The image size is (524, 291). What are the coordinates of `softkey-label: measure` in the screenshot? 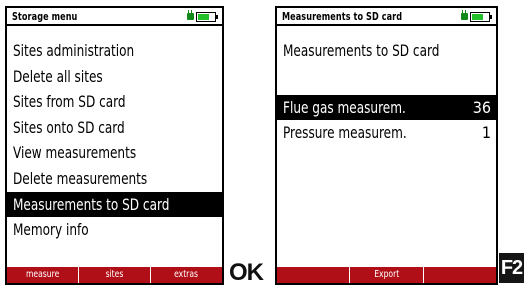 It's located at (42, 274).